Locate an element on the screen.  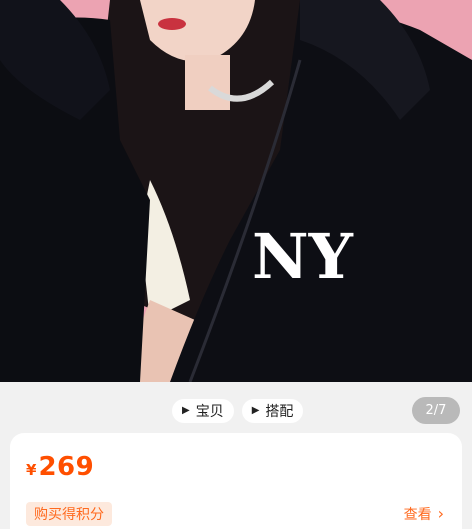
media-switch: ▶ 宝贝 ▶ 搭配 is located at coordinates (238, 411).